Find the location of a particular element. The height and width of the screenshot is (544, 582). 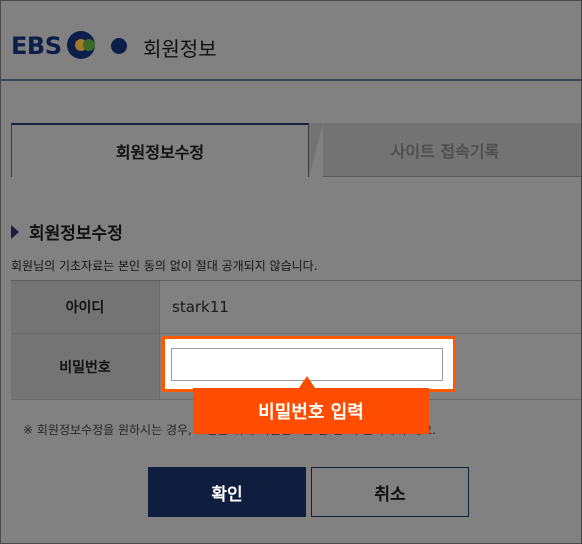

password-callout: 비밀번호 입력 is located at coordinates (311, 411).